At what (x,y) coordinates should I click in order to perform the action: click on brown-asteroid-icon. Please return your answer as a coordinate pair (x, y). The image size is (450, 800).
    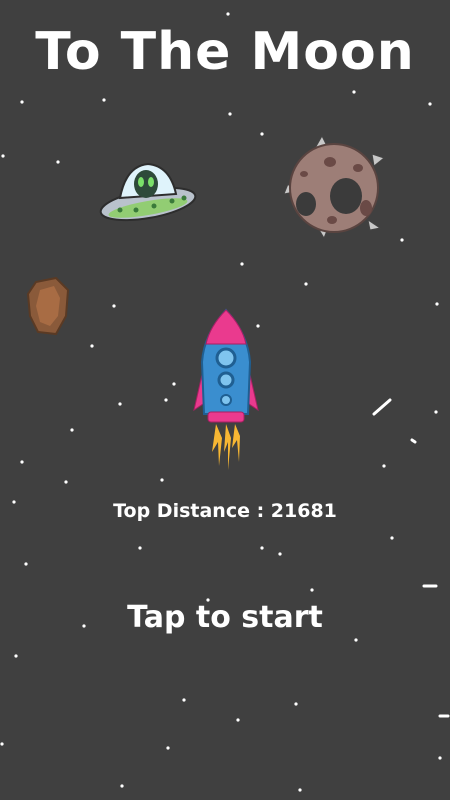
    Looking at the image, I should click on (48, 306).